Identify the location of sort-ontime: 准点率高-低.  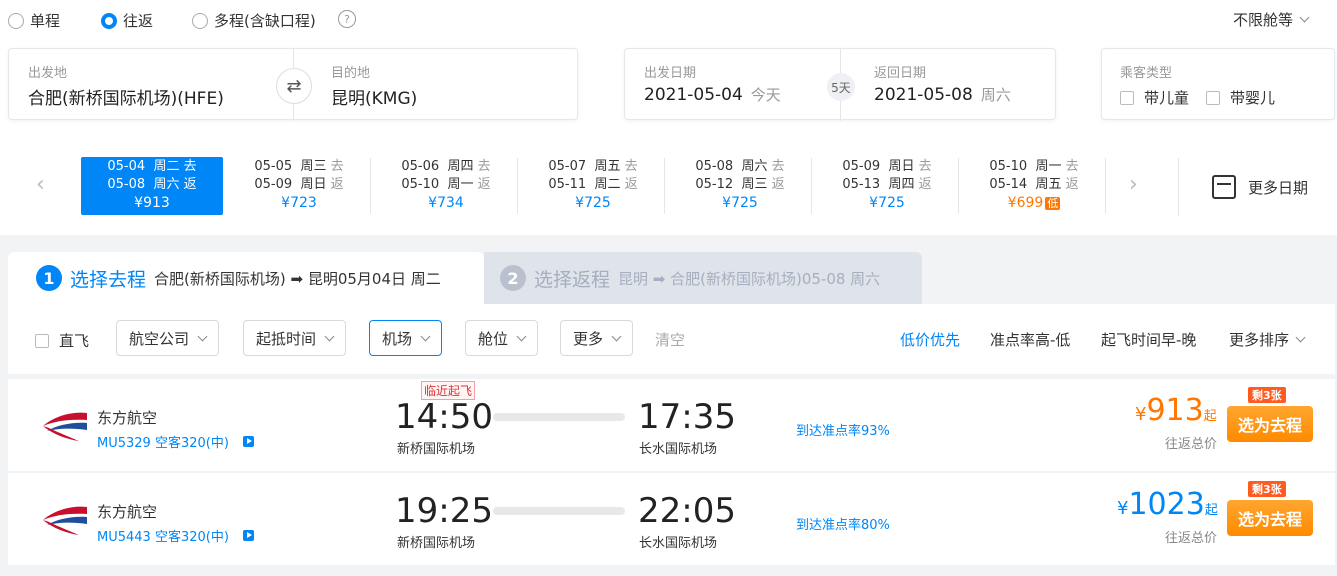
(1030, 339).